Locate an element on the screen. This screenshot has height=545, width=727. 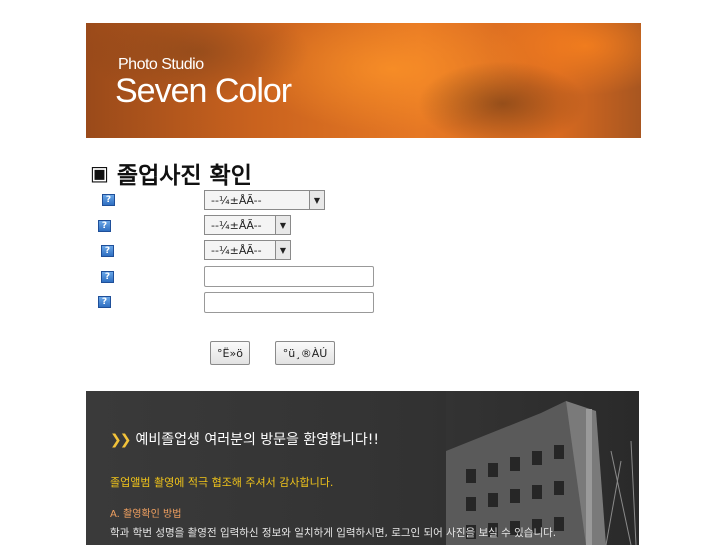
page-title: ▣ 졸업사진 확인 is located at coordinates (219, 174).